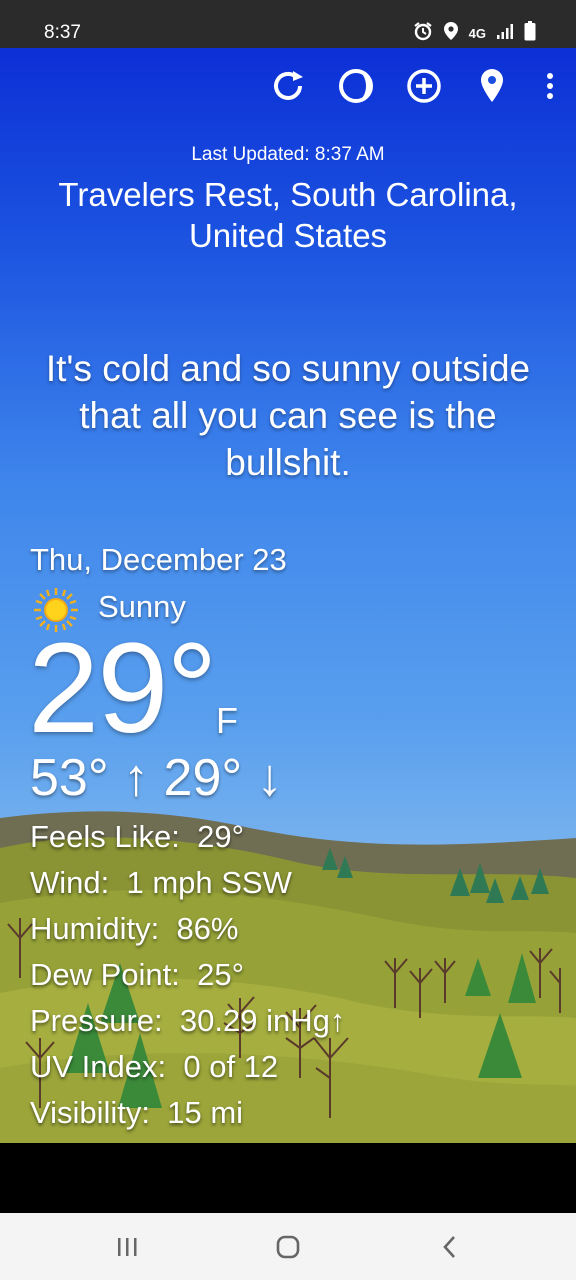 The height and width of the screenshot is (1280, 576). I want to click on pressure-row: Pressure: 30.29 inHg↑, so click(187, 1021).